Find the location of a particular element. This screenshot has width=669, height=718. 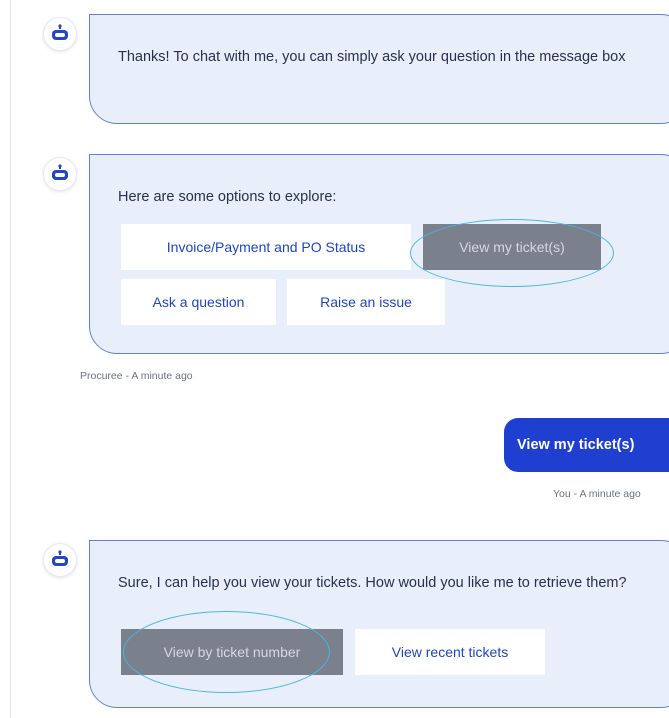

user-message-bubble: View my ticket(s) is located at coordinates (586, 445).